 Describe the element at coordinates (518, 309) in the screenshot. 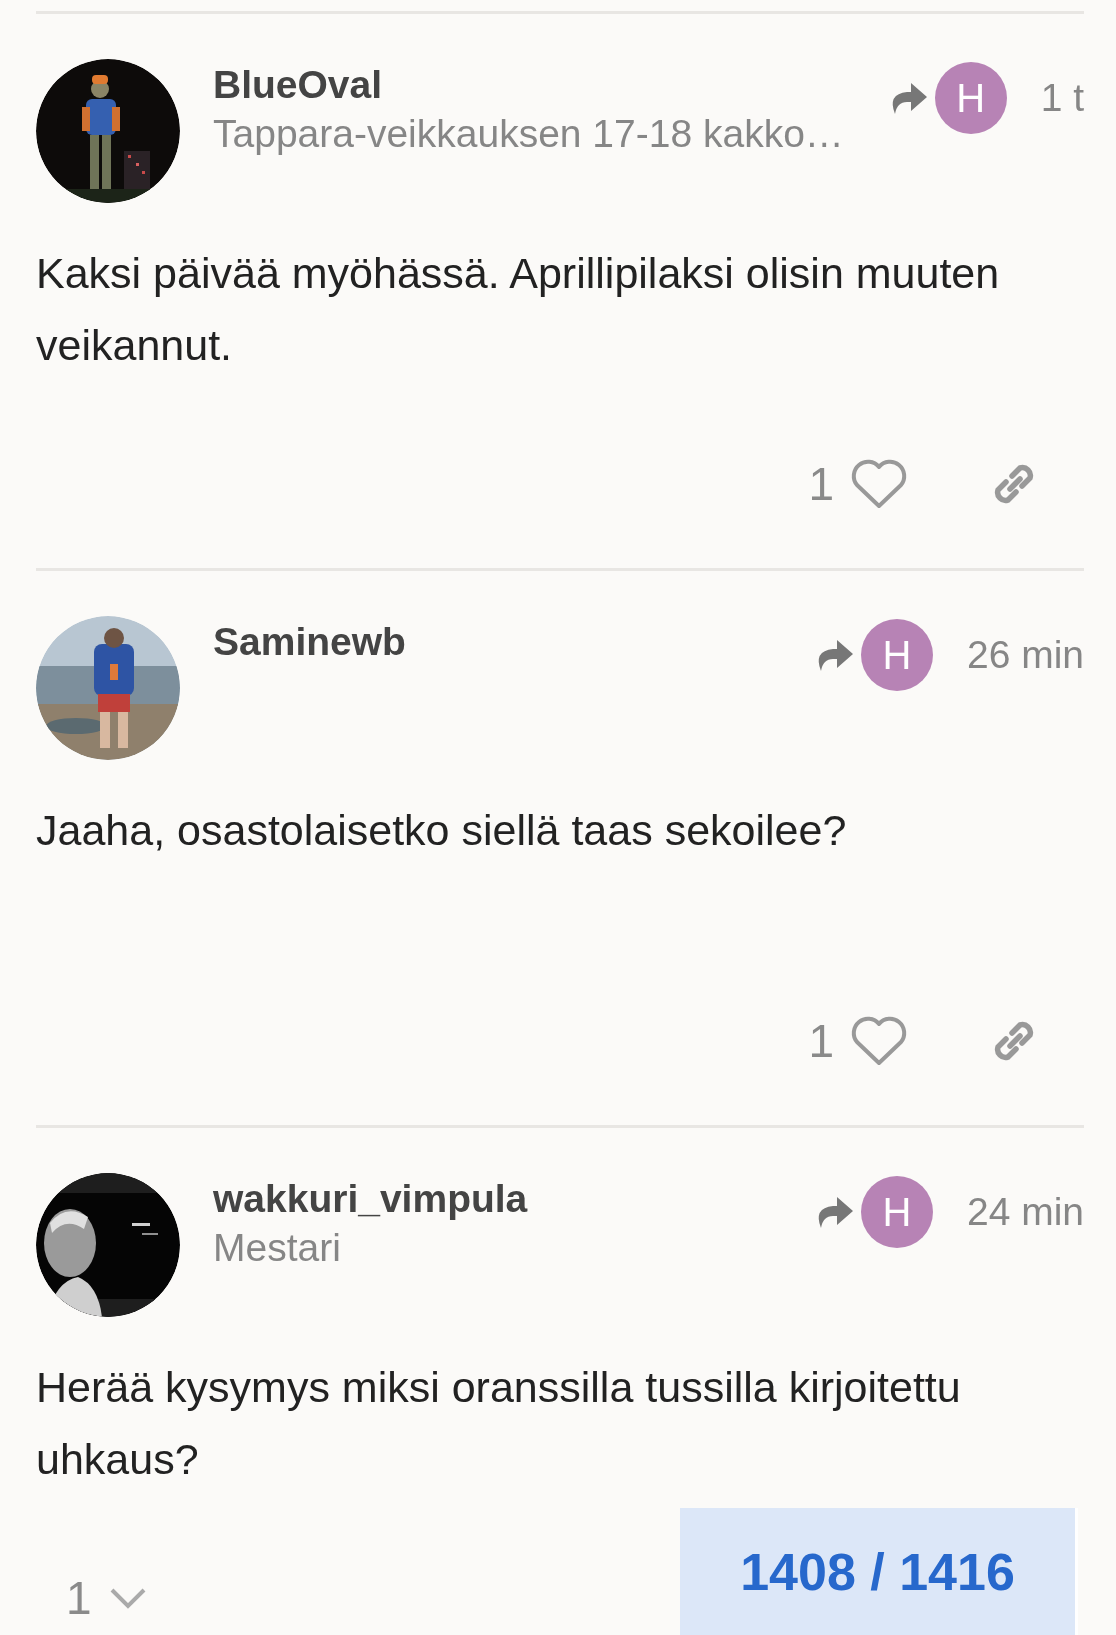

I see `post-text: Kaksi päivää myöhässä. Aprillipilaksi olisin muuten veikannut.` at that location.